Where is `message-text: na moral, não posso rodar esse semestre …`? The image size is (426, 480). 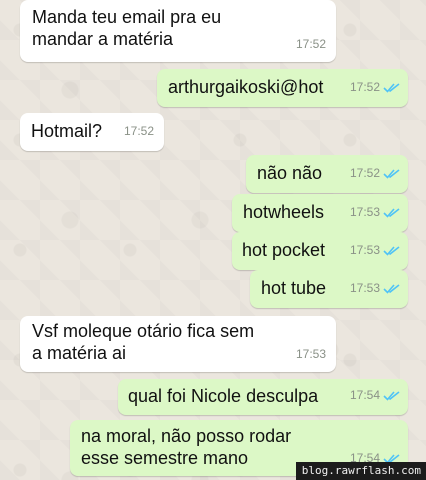 message-text: na moral, não posso rodar esse semestre … is located at coordinates (186, 447).